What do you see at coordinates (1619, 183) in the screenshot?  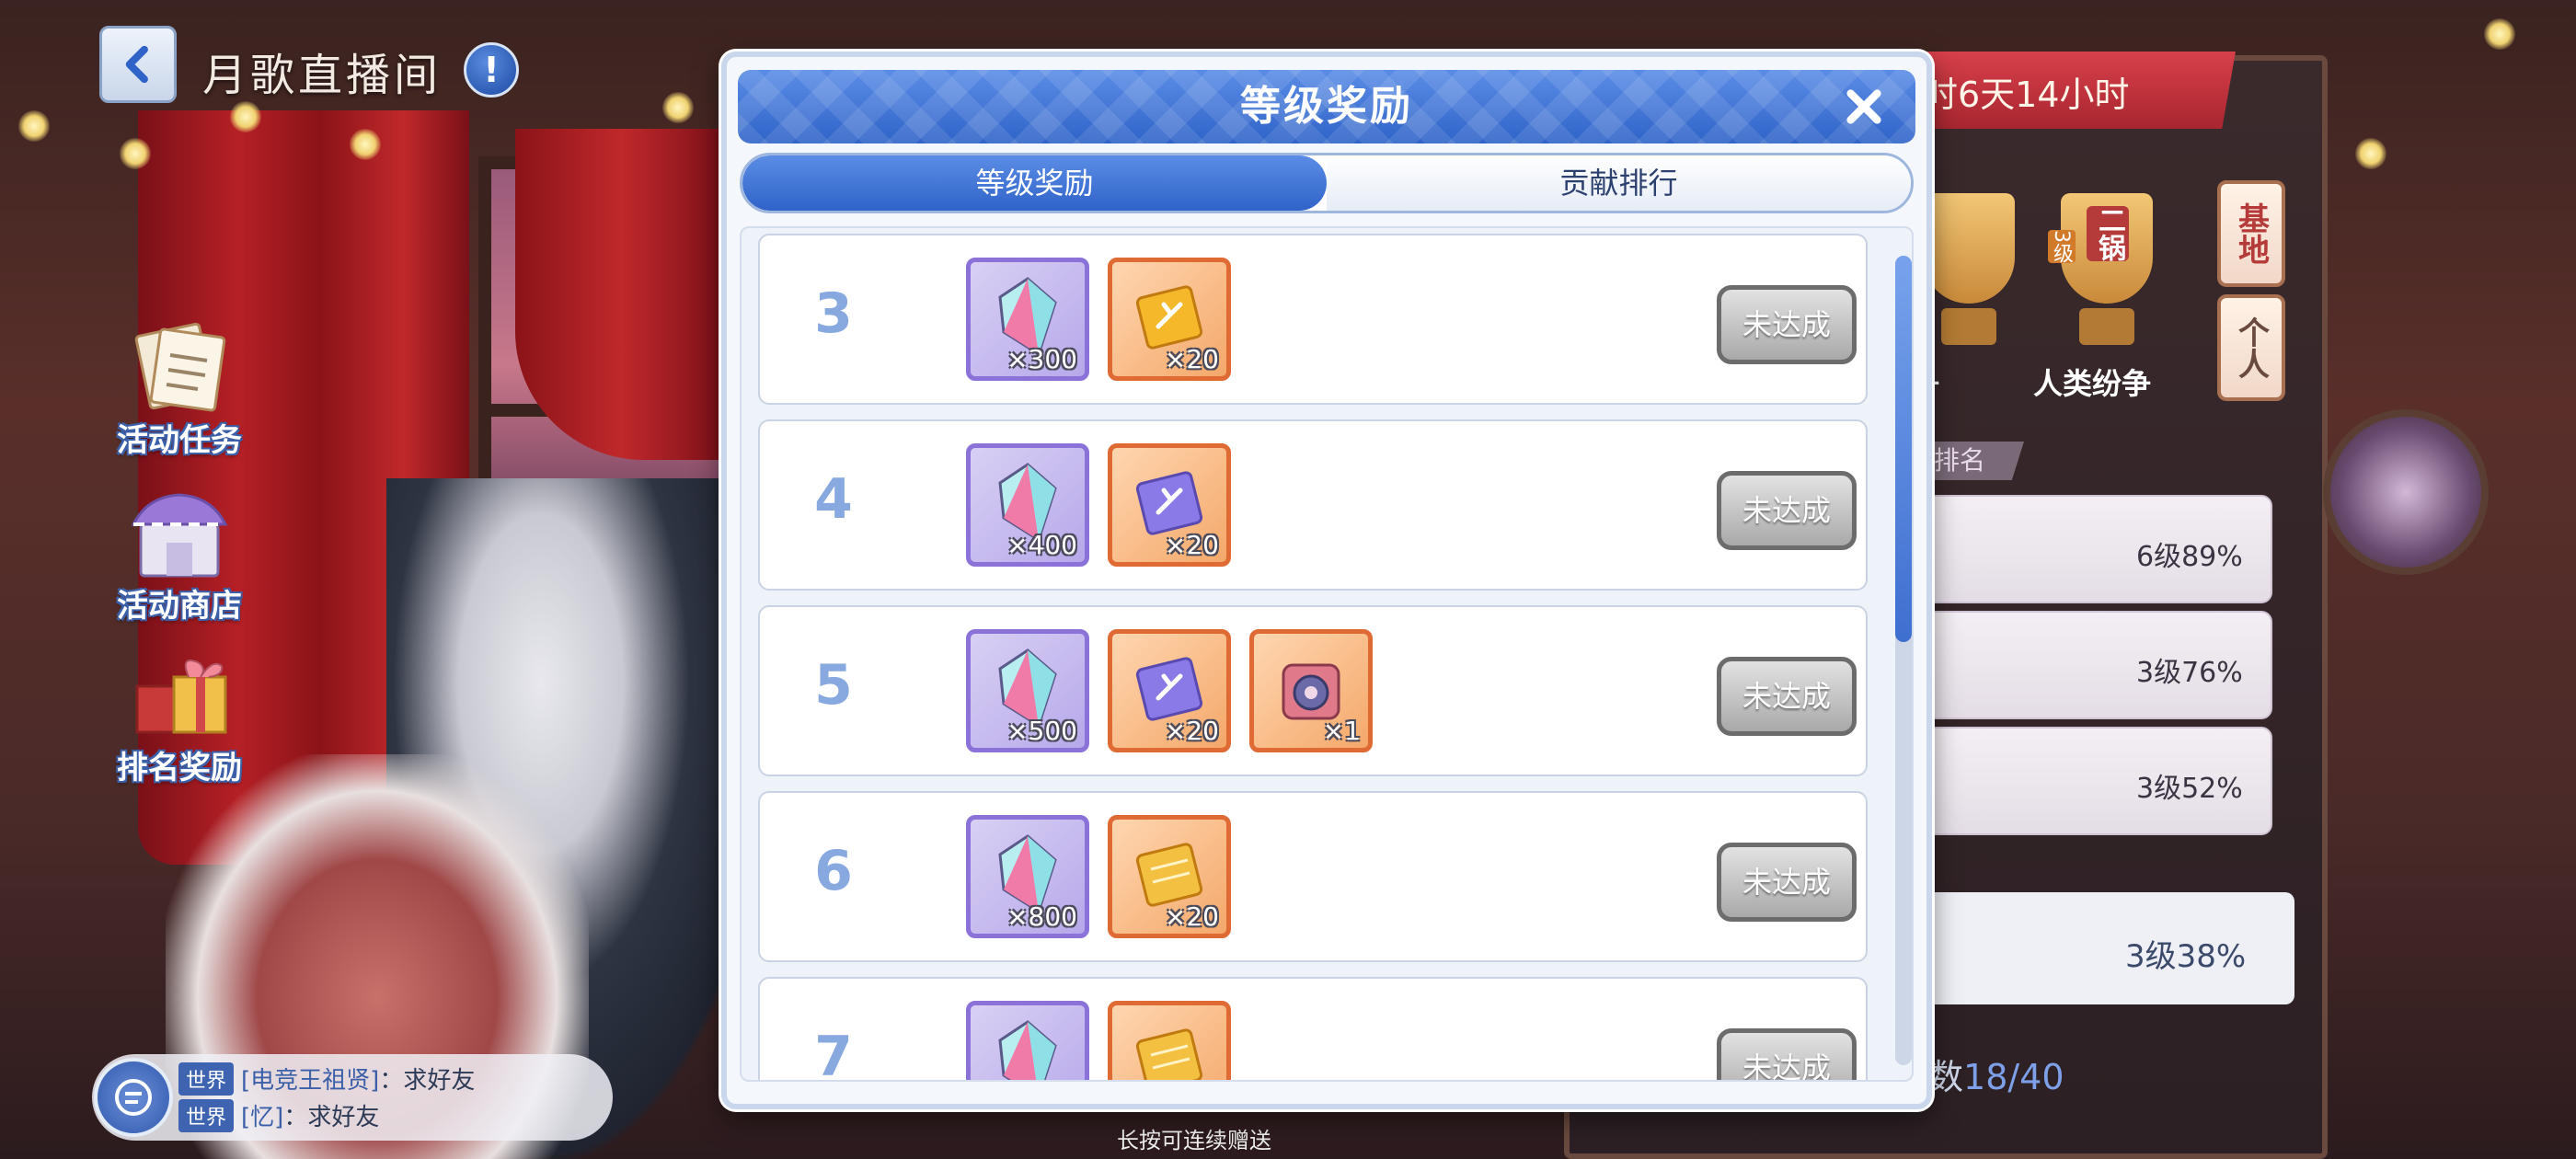 I see `tab-contribution-ranking: 贡献排行` at bounding box center [1619, 183].